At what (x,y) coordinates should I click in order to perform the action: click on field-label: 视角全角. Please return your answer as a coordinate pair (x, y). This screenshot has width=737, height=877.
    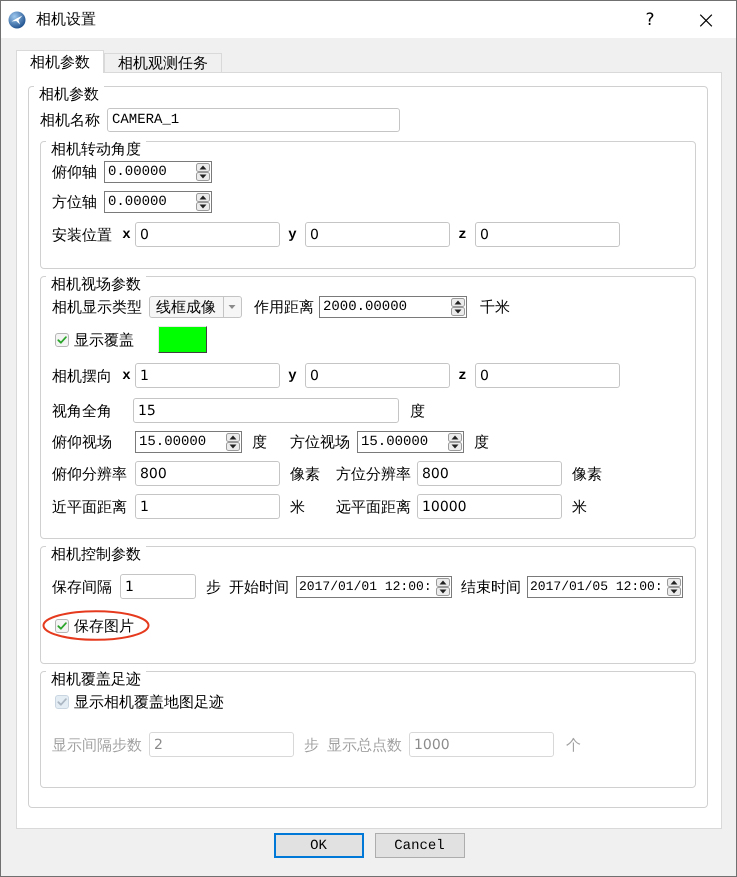
    Looking at the image, I should click on (82, 410).